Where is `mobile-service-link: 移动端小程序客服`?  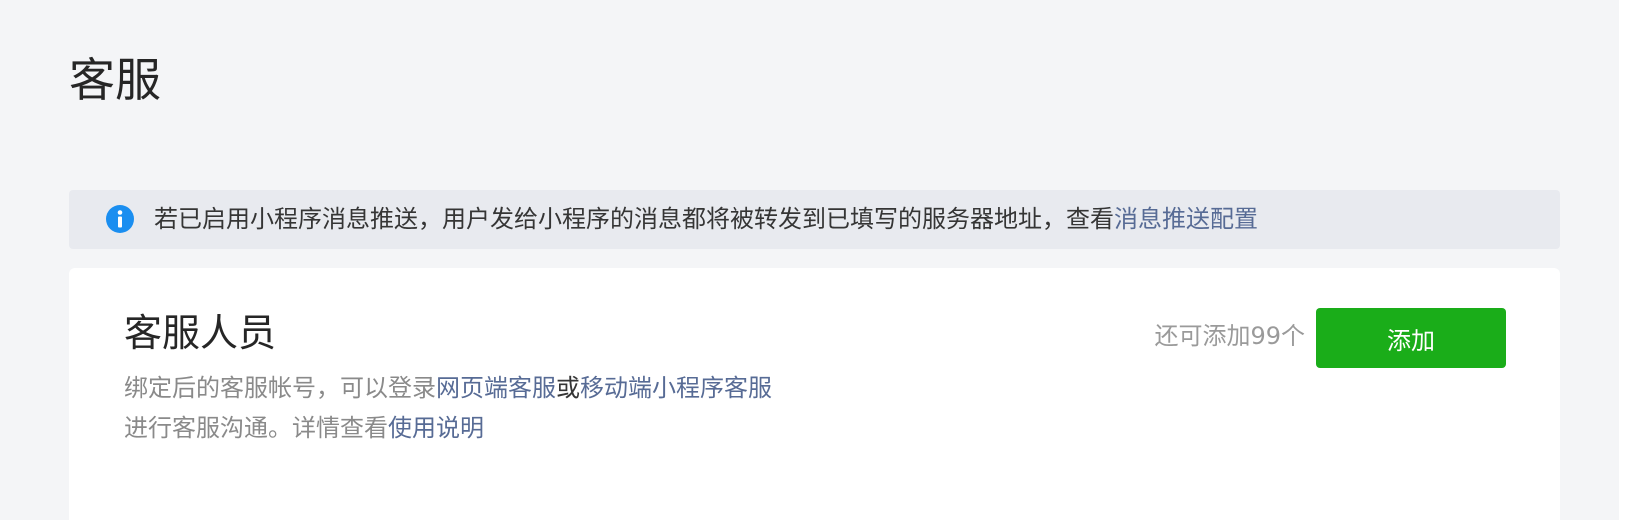 mobile-service-link: 移动端小程序客服 is located at coordinates (676, 388).